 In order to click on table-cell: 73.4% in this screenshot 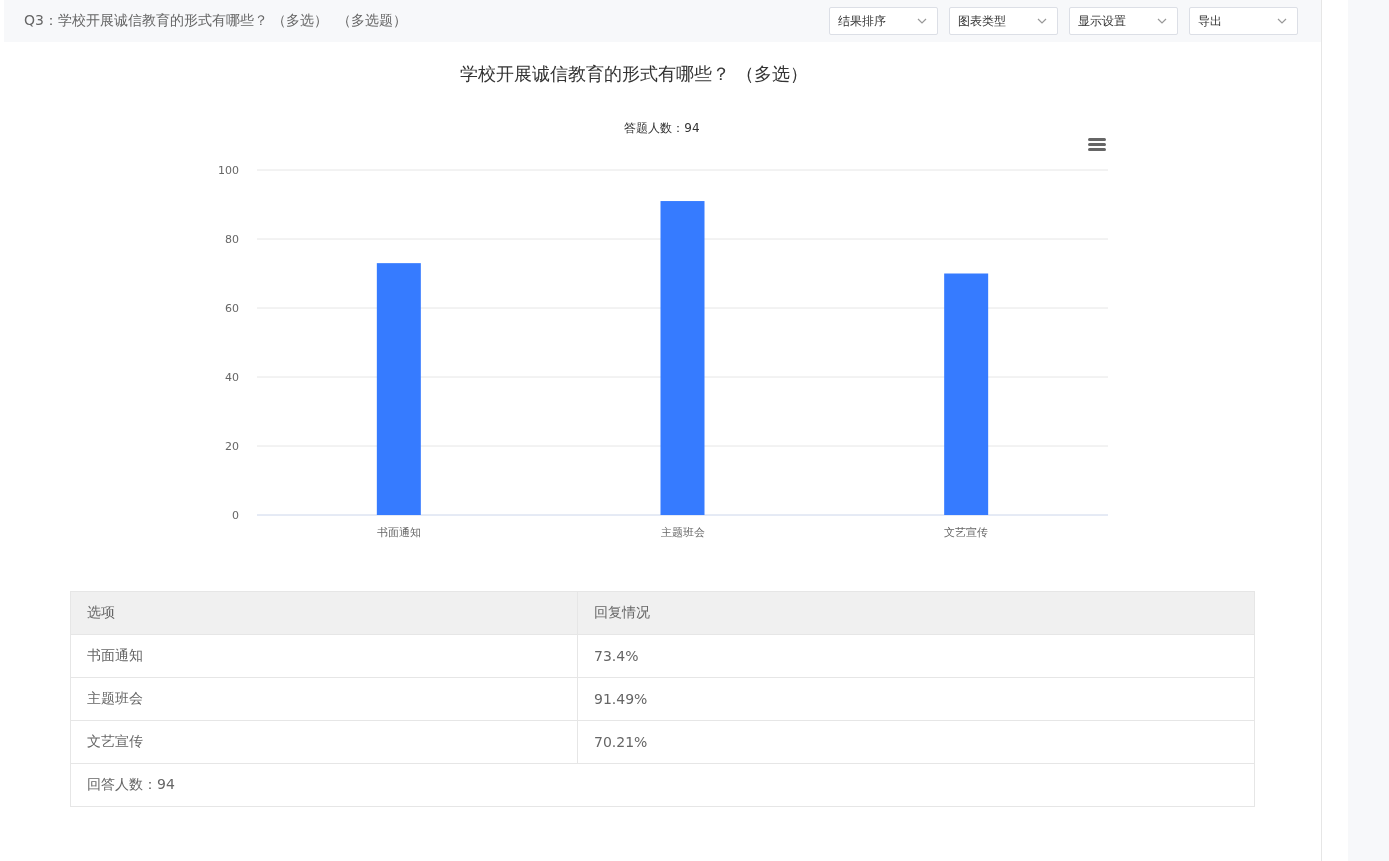, I will do `click(916, 656)`.